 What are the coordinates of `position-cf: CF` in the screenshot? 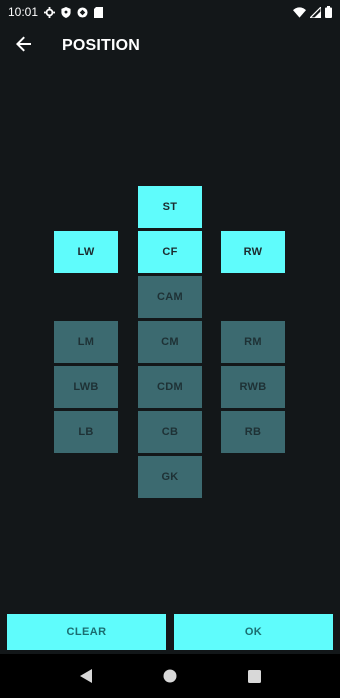 It's located at (170, 252).